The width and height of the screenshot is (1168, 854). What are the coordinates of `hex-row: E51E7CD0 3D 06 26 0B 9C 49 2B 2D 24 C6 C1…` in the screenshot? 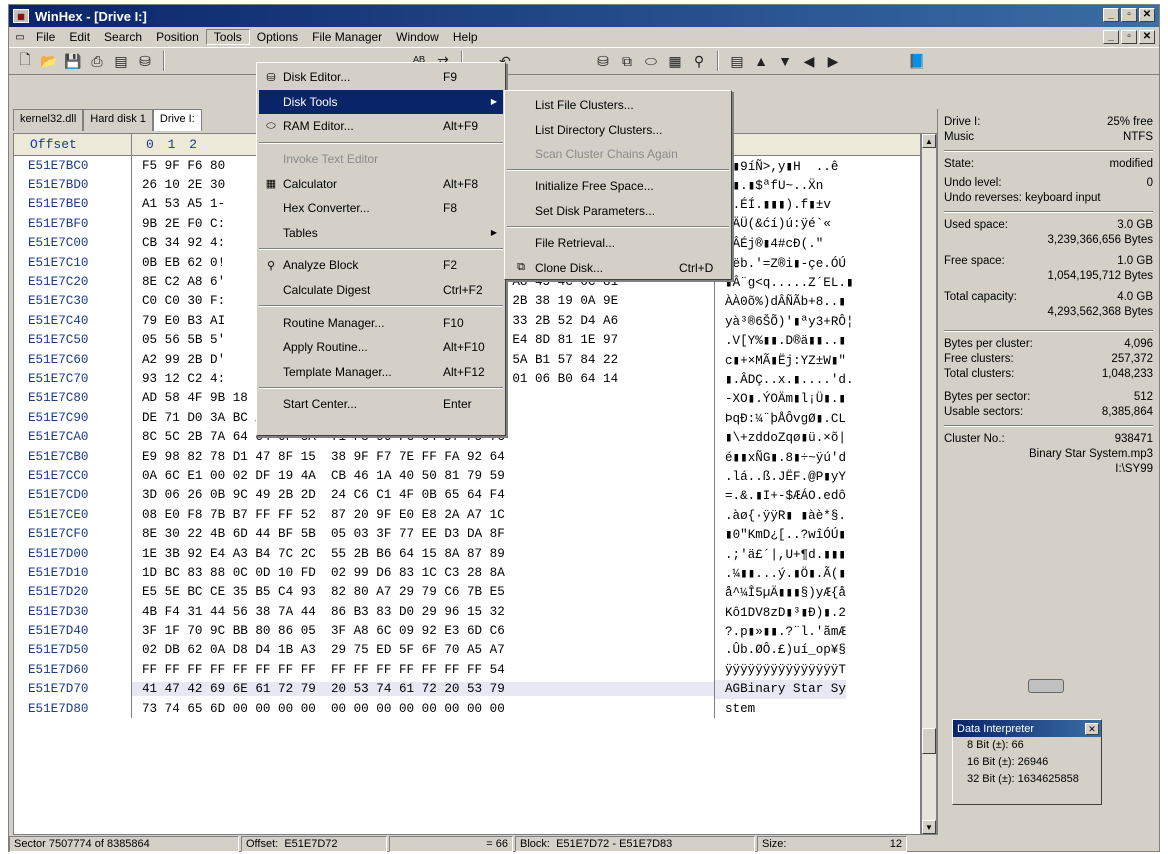 It's located at (467, 495).